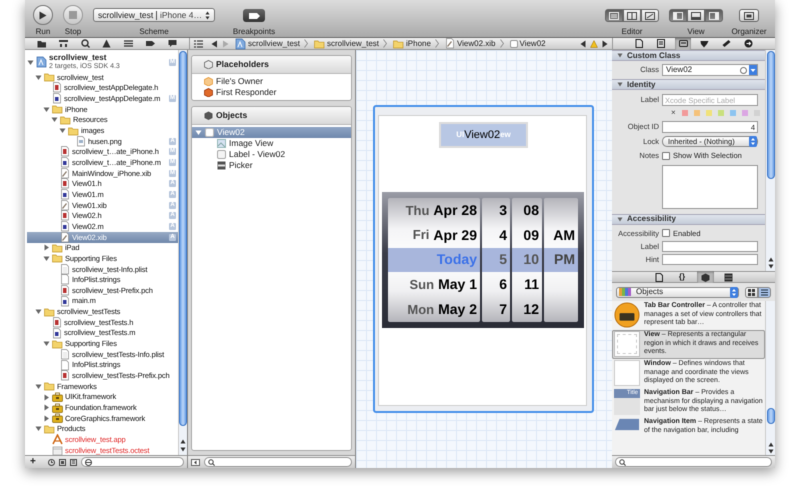 This screenshot has height=502, width=800. Describe the element at coordinates (614, 15) in the screenshot. I see `standard-editor-button` at that location.